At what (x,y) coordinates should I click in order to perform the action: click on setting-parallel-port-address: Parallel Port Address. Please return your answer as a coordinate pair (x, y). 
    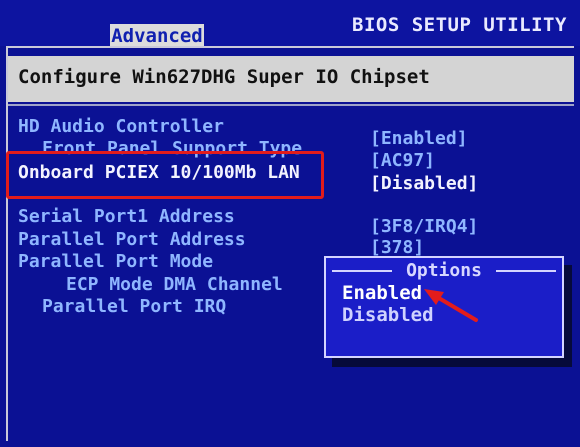
    Looking at the image, I should click on (132, 239).